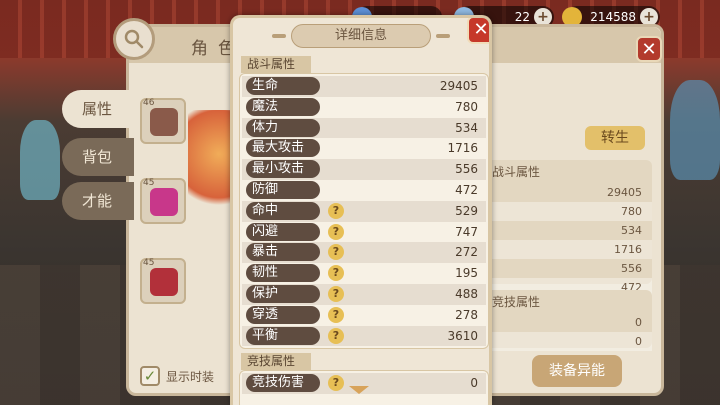 This screenshot has height=405, width=720. What do you see at coordinates (190, 376) in the screenshot?
I see `show-fashion-label: 显示时装` at bounding box center [190, 376].